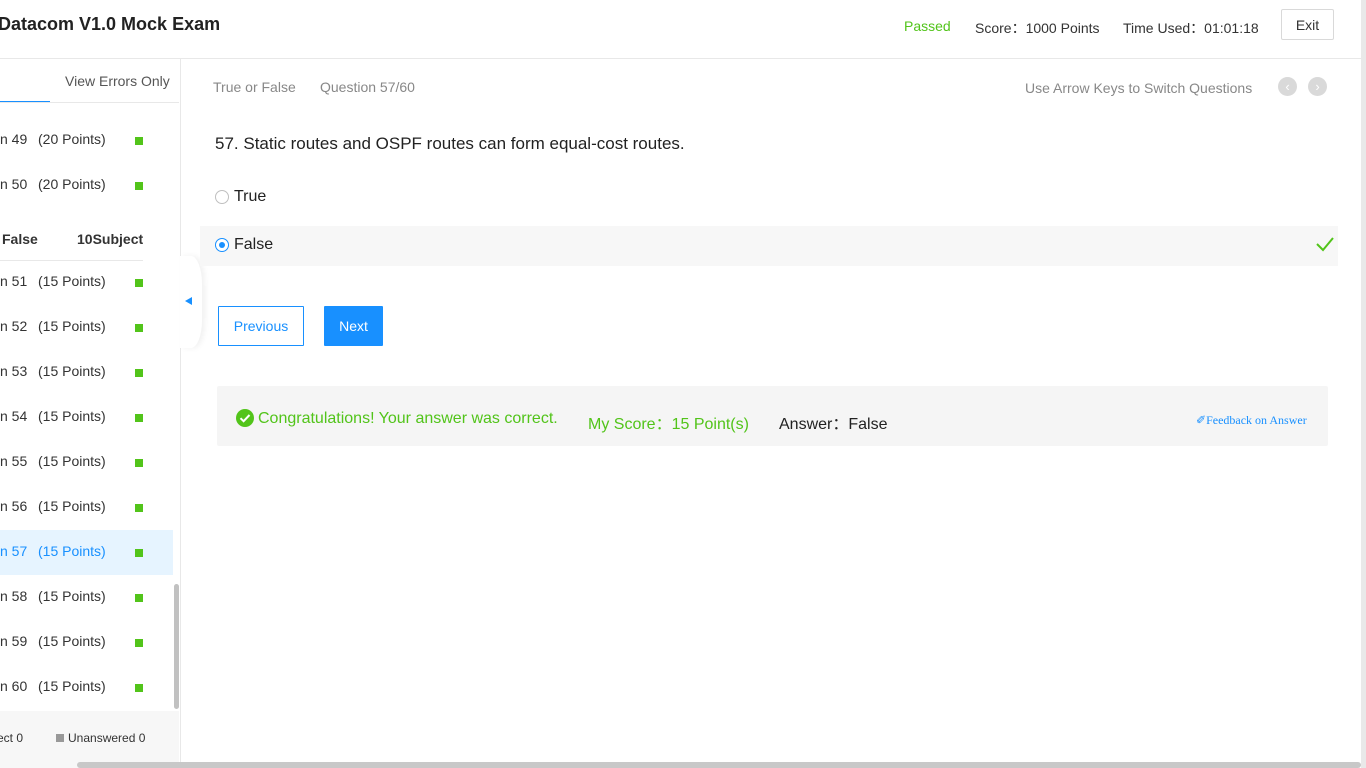  What do you see at coordinates (107, 738) in the screenshot?
I see `legend-unanswered-label: Unanswered 0` at bounding box center [107, 738].